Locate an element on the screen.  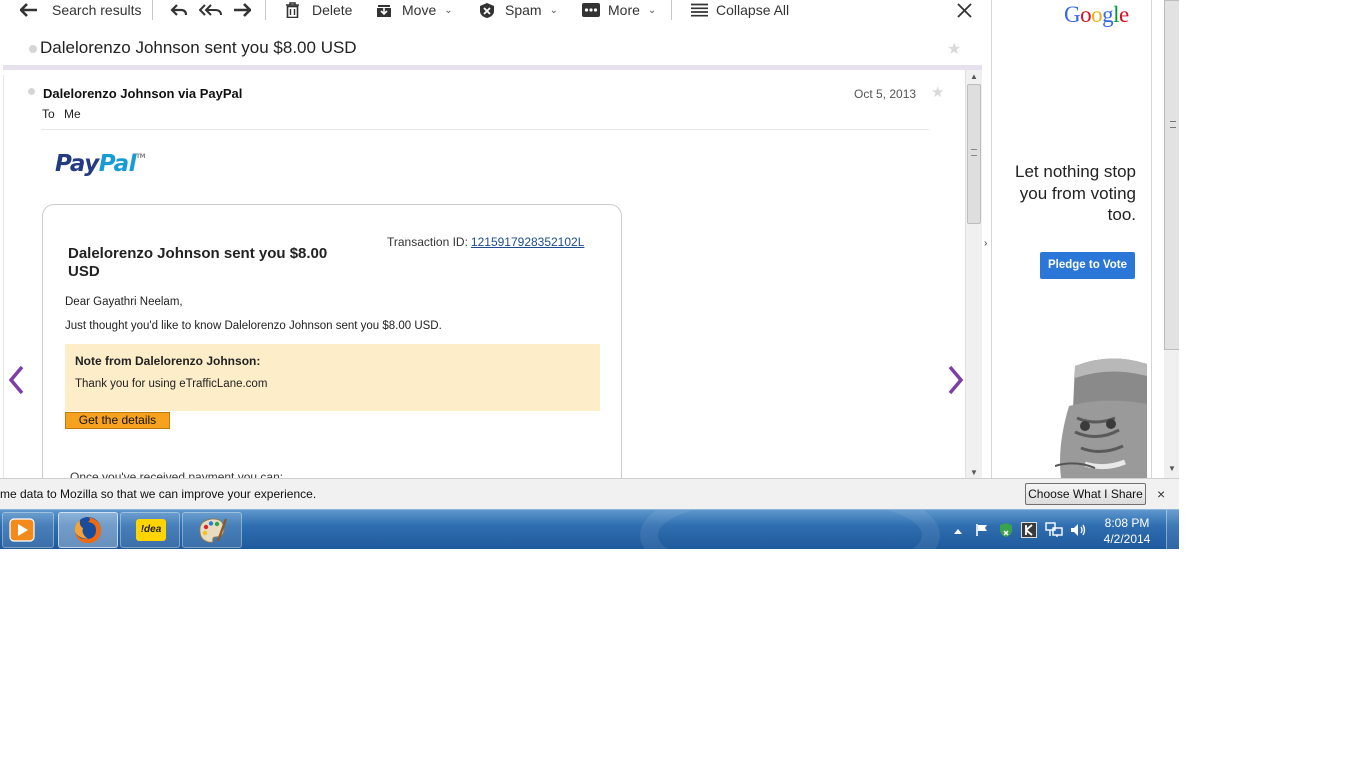
paint-taskbar-button is located at coordinates (212, 530).